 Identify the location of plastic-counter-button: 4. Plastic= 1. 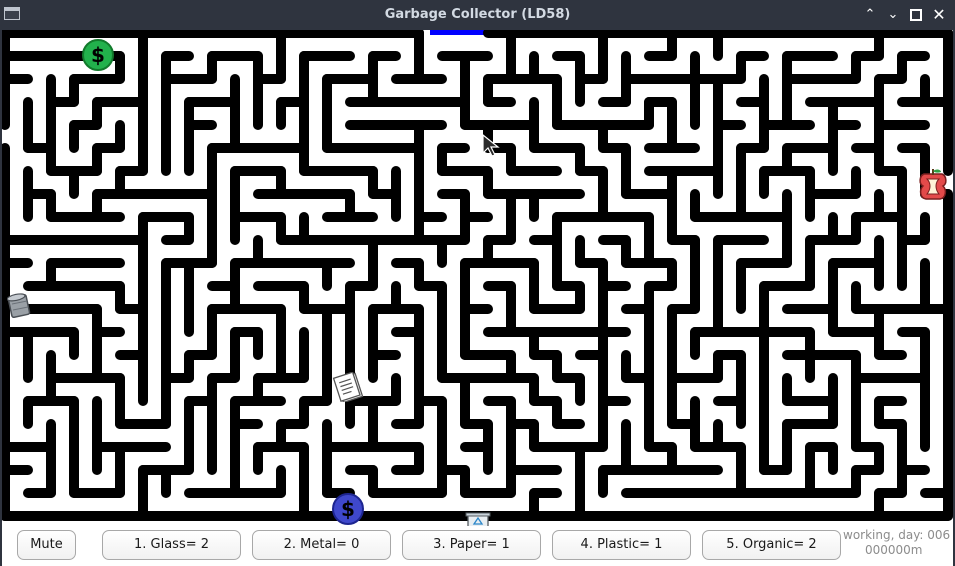
(621, 545).